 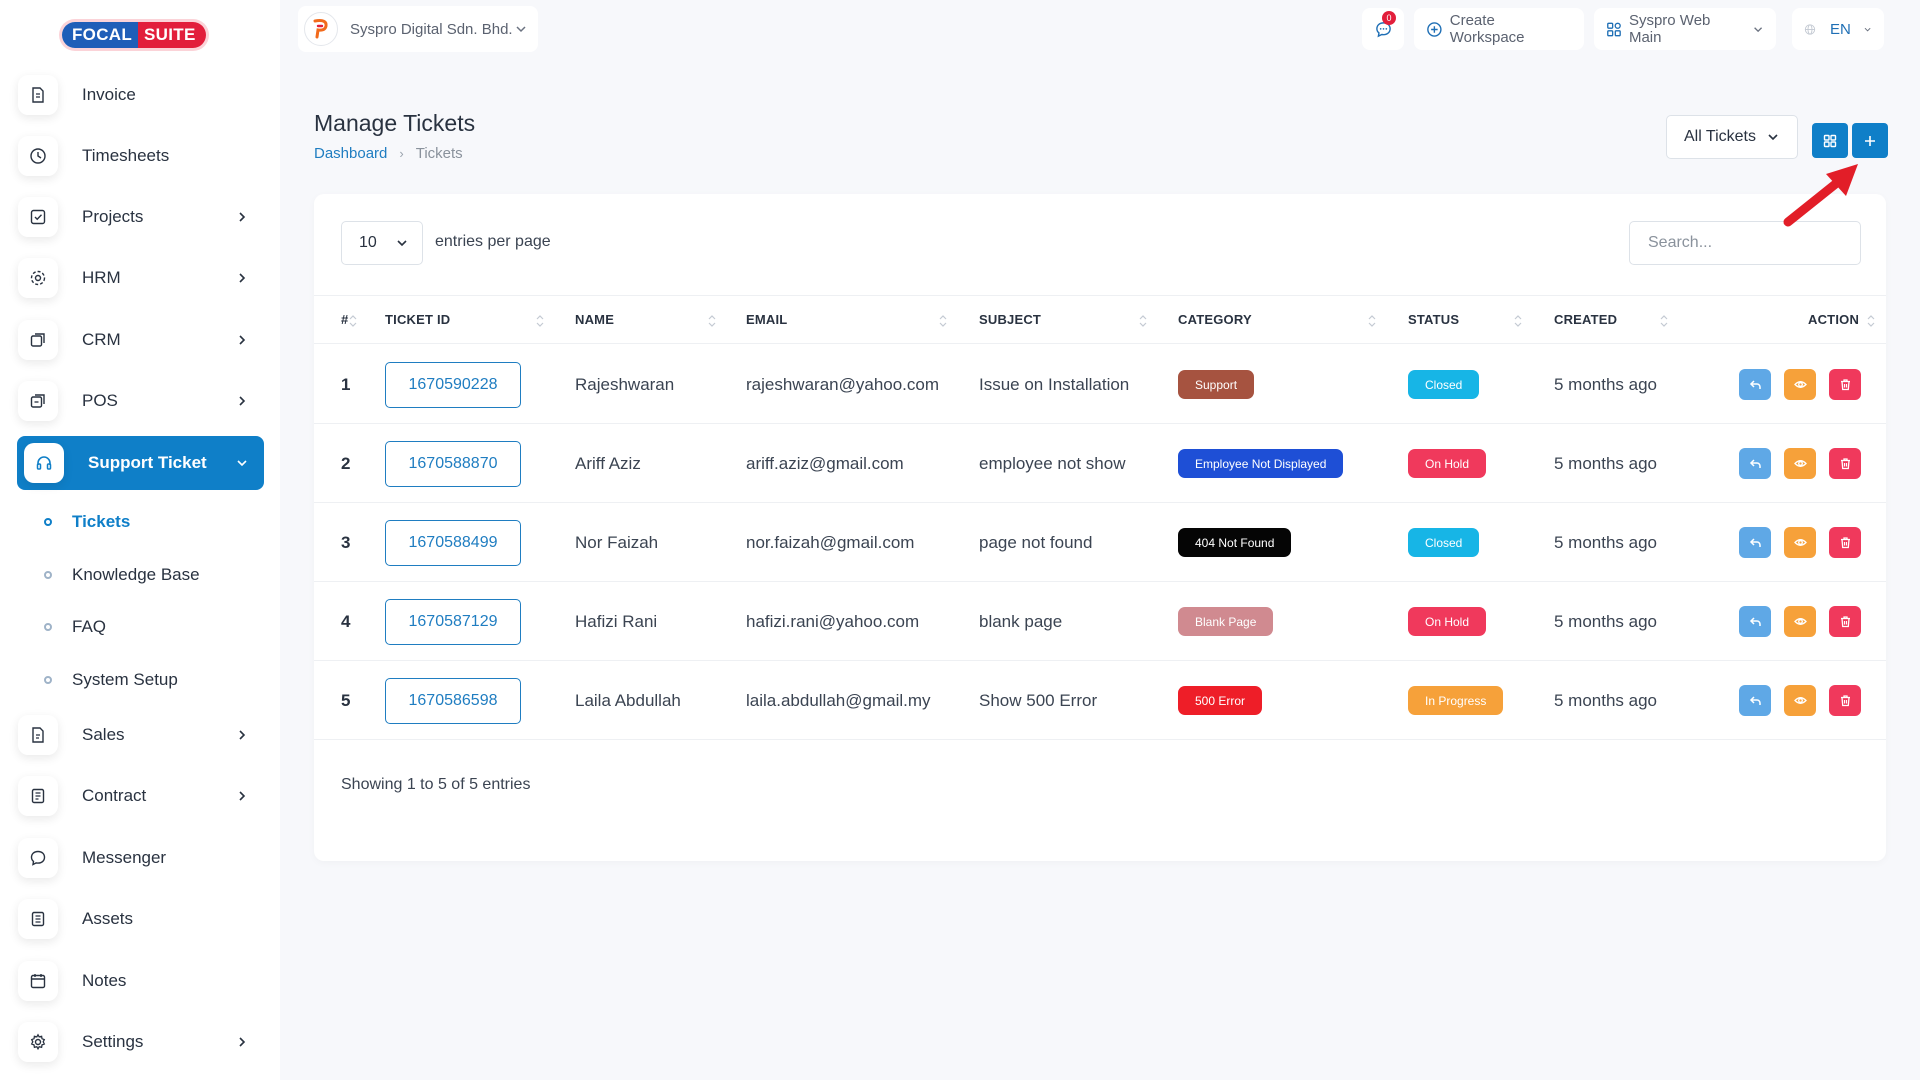 I want to click on category-badge: 404 Not Found, so click(x=1235, y=542).